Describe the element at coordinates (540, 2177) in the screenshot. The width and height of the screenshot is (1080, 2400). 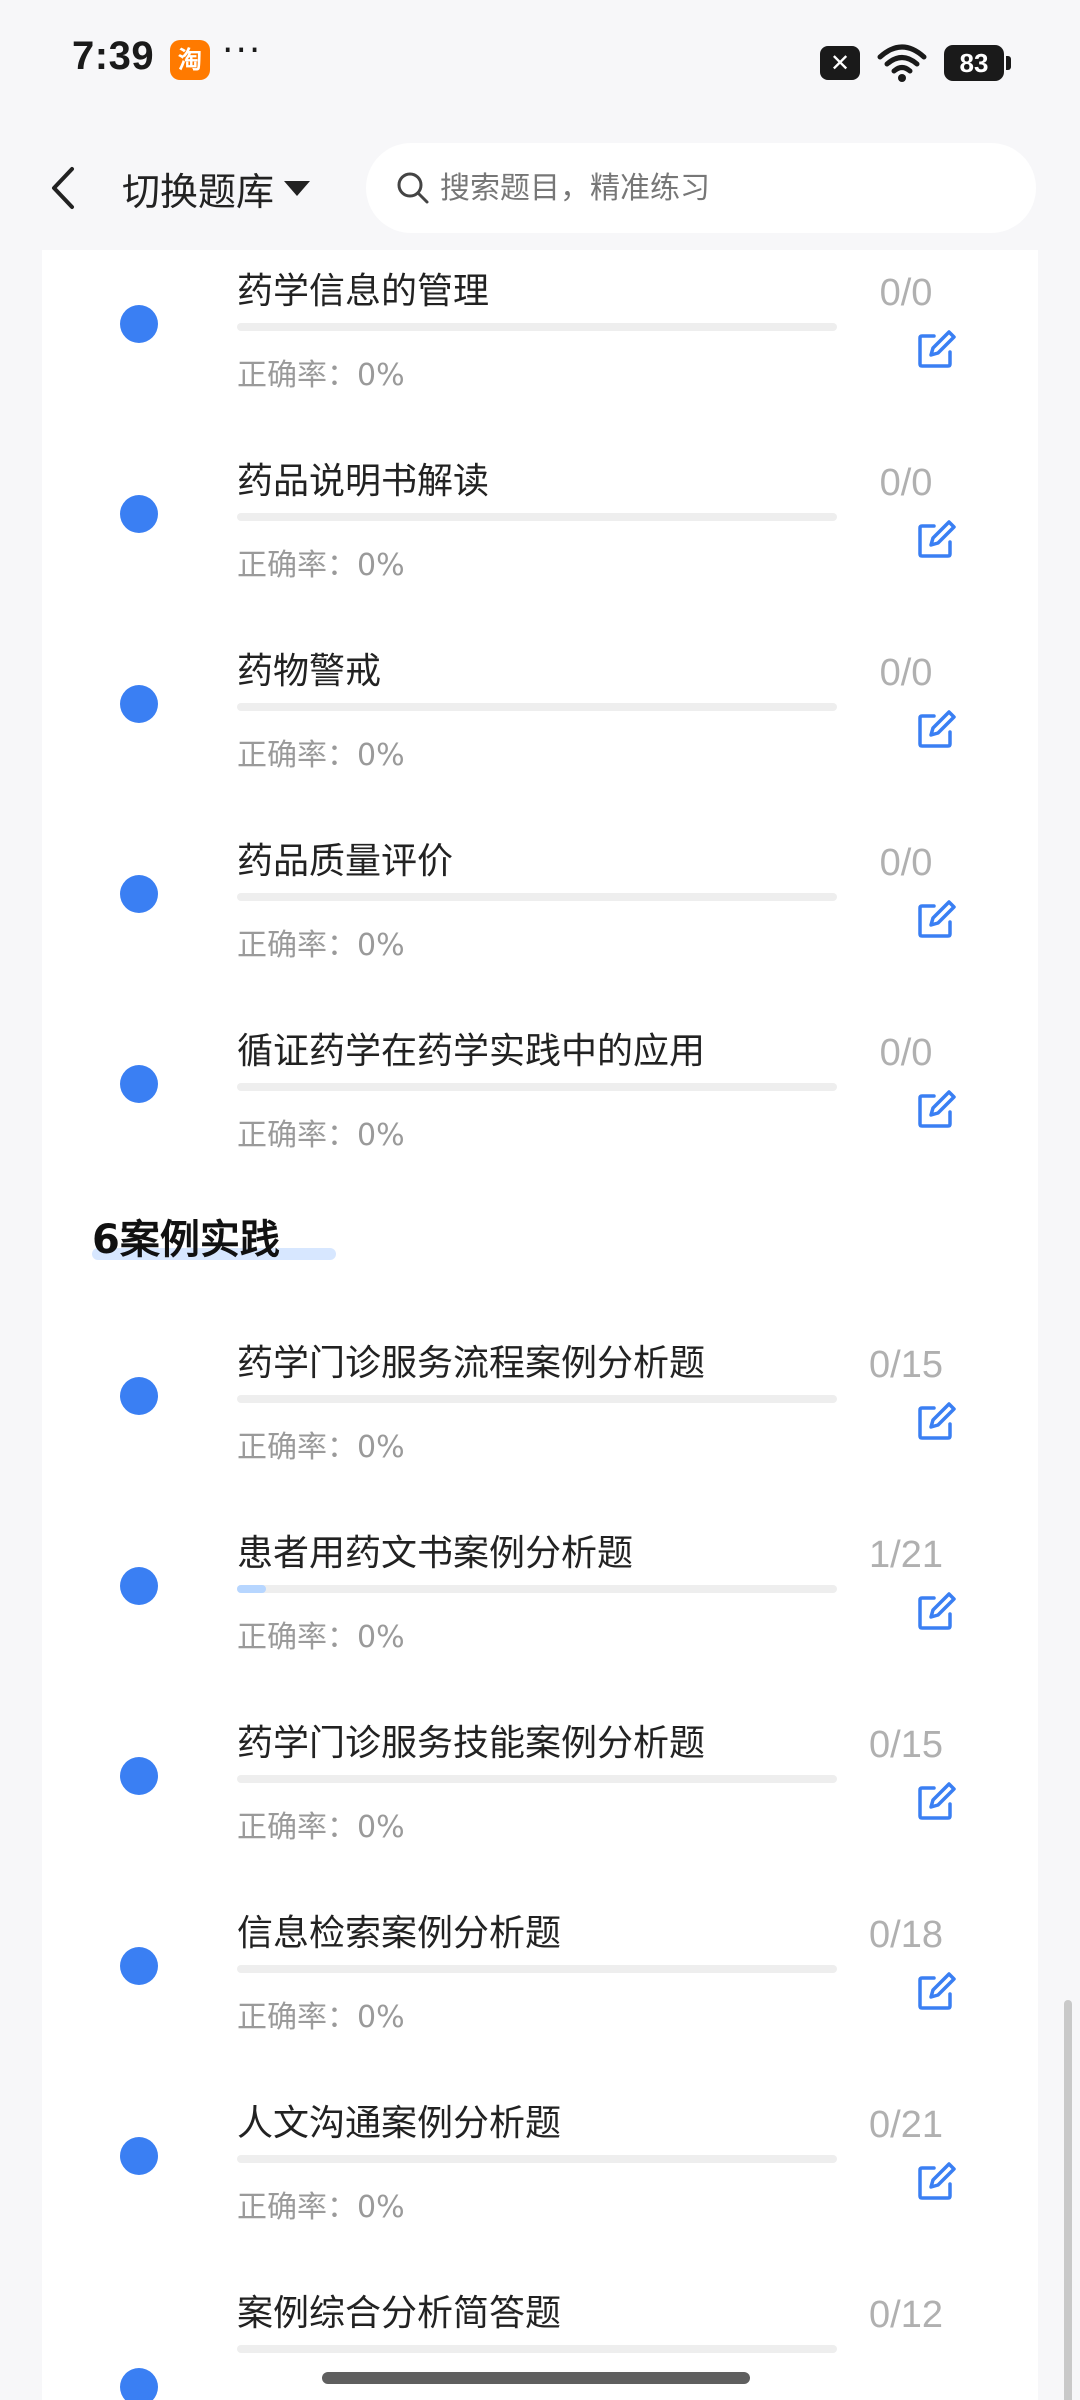
I see `list-item: 人文沟通案例分析题 正确率：0% 0/21` at that location.